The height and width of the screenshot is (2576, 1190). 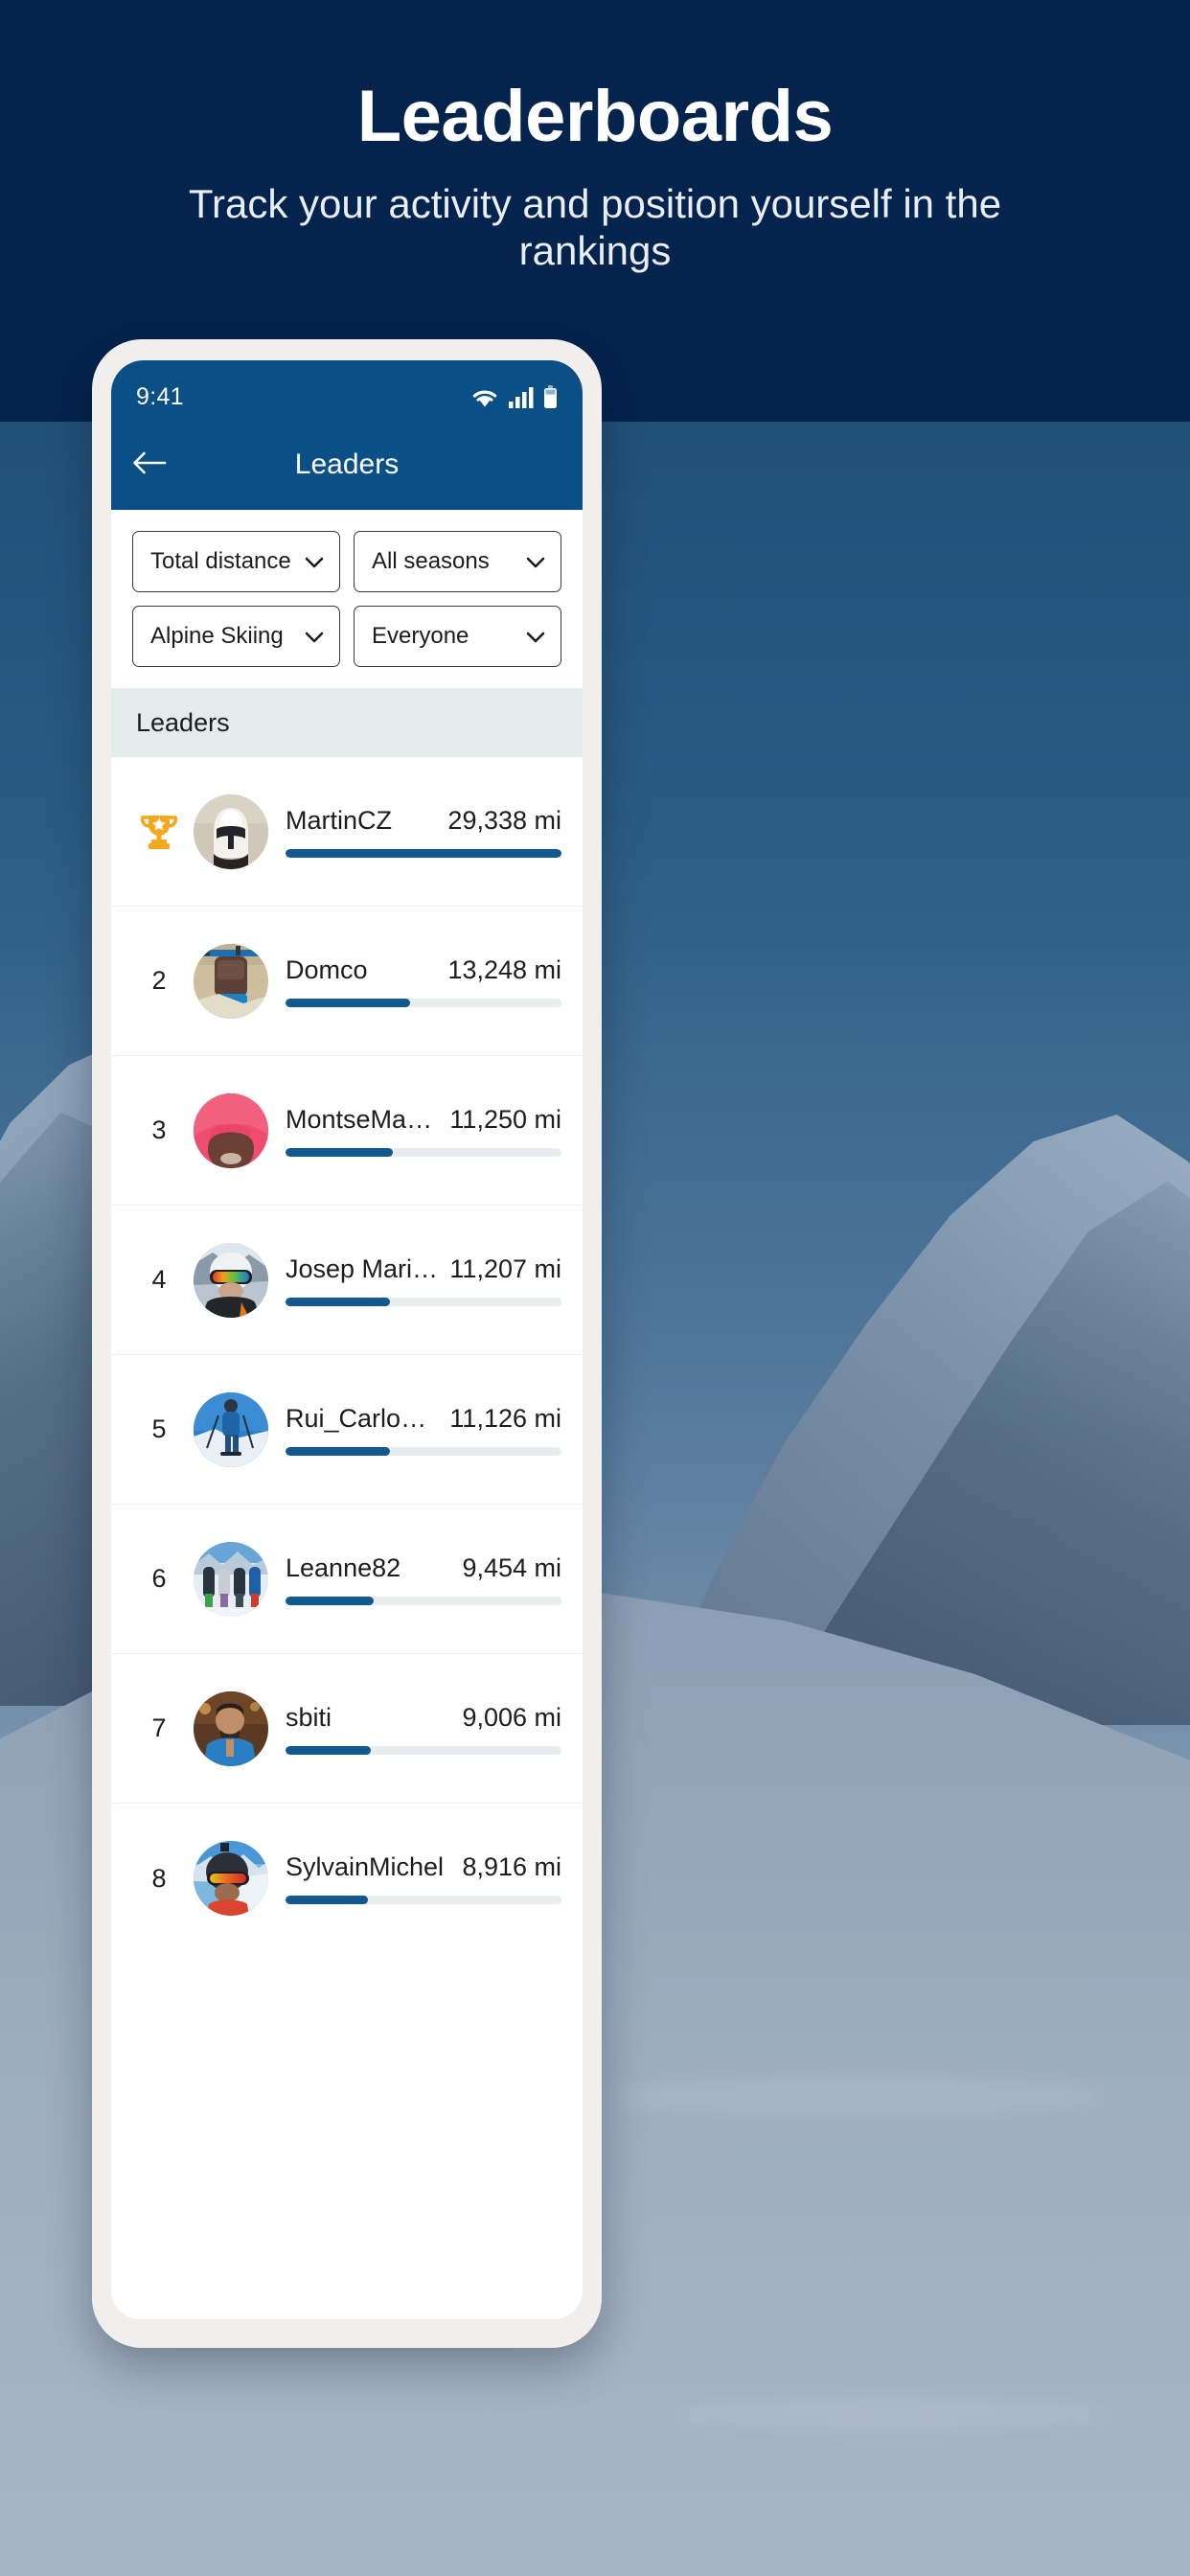 What do you see at coordinates (424, 970) in the screenshot?
I see `row-top-line: Domco 13,248 mi` at bounding box center [424, 970].